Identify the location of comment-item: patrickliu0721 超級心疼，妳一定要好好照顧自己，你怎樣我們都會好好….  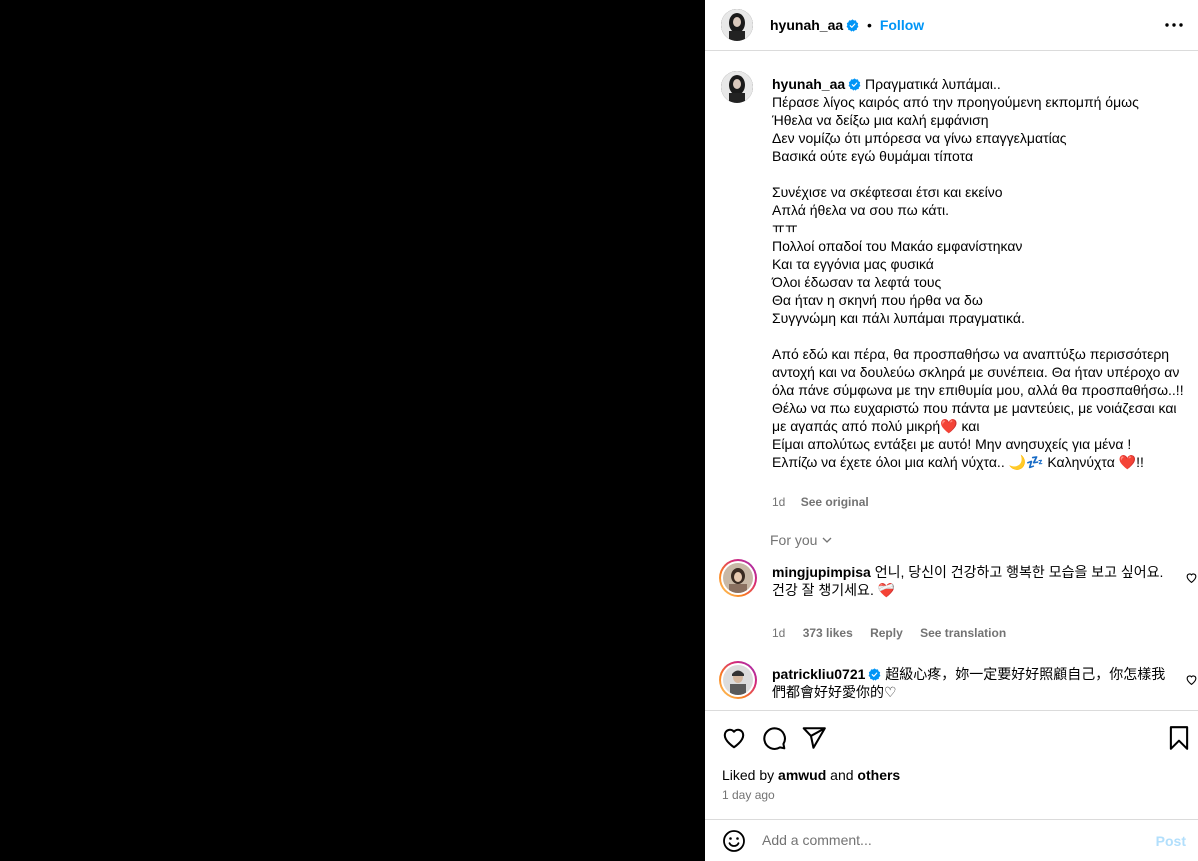
(958, 684).